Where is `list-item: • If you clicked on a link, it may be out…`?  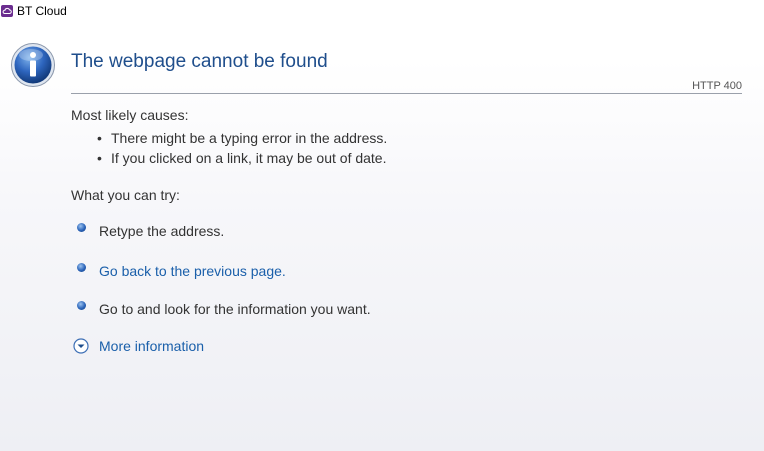 list-item: • If you clicked on a link, it may be out… is located at coordinates (242, 158).